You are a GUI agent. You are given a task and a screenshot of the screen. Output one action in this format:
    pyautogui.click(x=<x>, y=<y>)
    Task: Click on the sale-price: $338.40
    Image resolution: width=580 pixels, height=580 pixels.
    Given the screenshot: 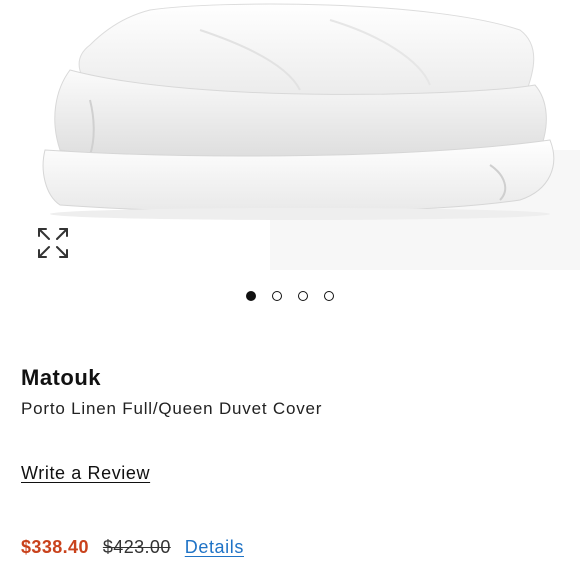 What is the action you would take?
    pyautogui.click(x=55, y=547)
    